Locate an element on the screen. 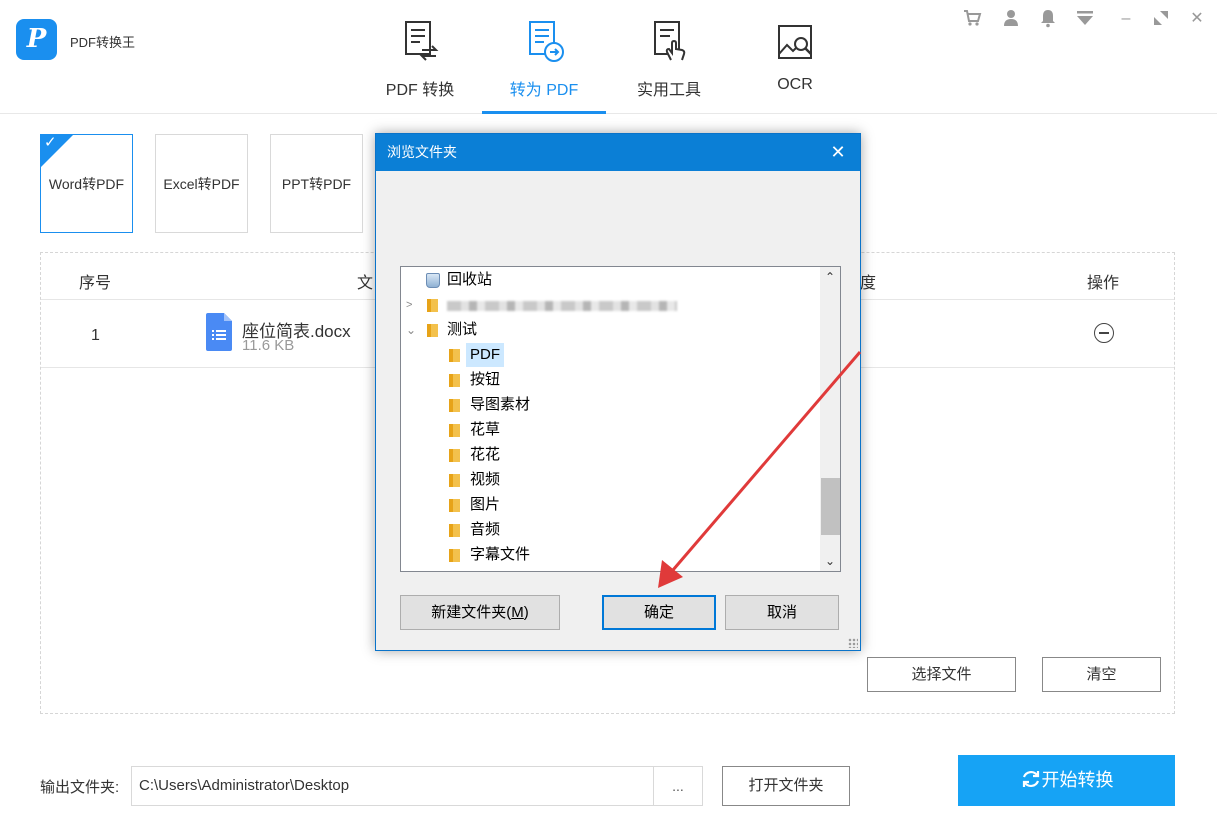 The image size is (1217, 813). card-label: Word转PDF is located at coordinates (86, 184).